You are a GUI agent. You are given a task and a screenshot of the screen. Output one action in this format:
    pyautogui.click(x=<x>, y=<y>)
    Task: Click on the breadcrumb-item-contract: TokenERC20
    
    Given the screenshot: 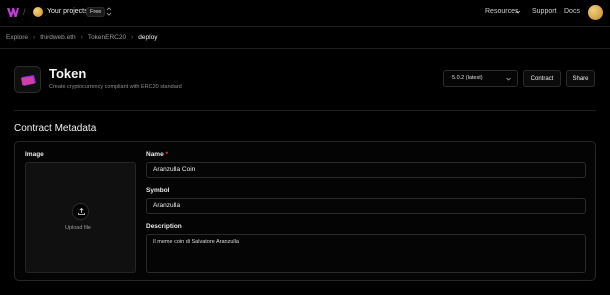 What is the action you would take?
    pyautogui.click(x=107, y=37)
    